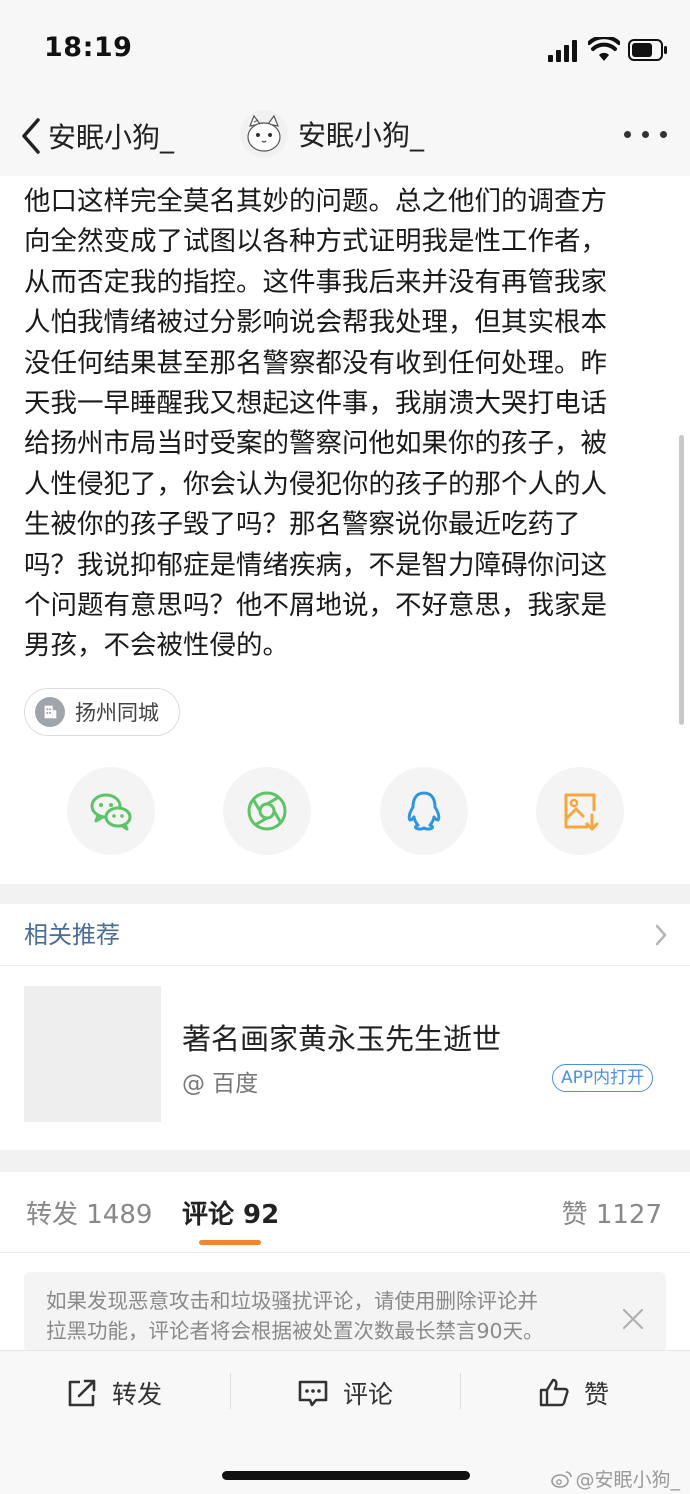 The width and height of the screenshot is (690, 1494). What do you see at coordinates (647, 50) in the screenshot?
I see `battery-icon` at bounding box center [647, 50].